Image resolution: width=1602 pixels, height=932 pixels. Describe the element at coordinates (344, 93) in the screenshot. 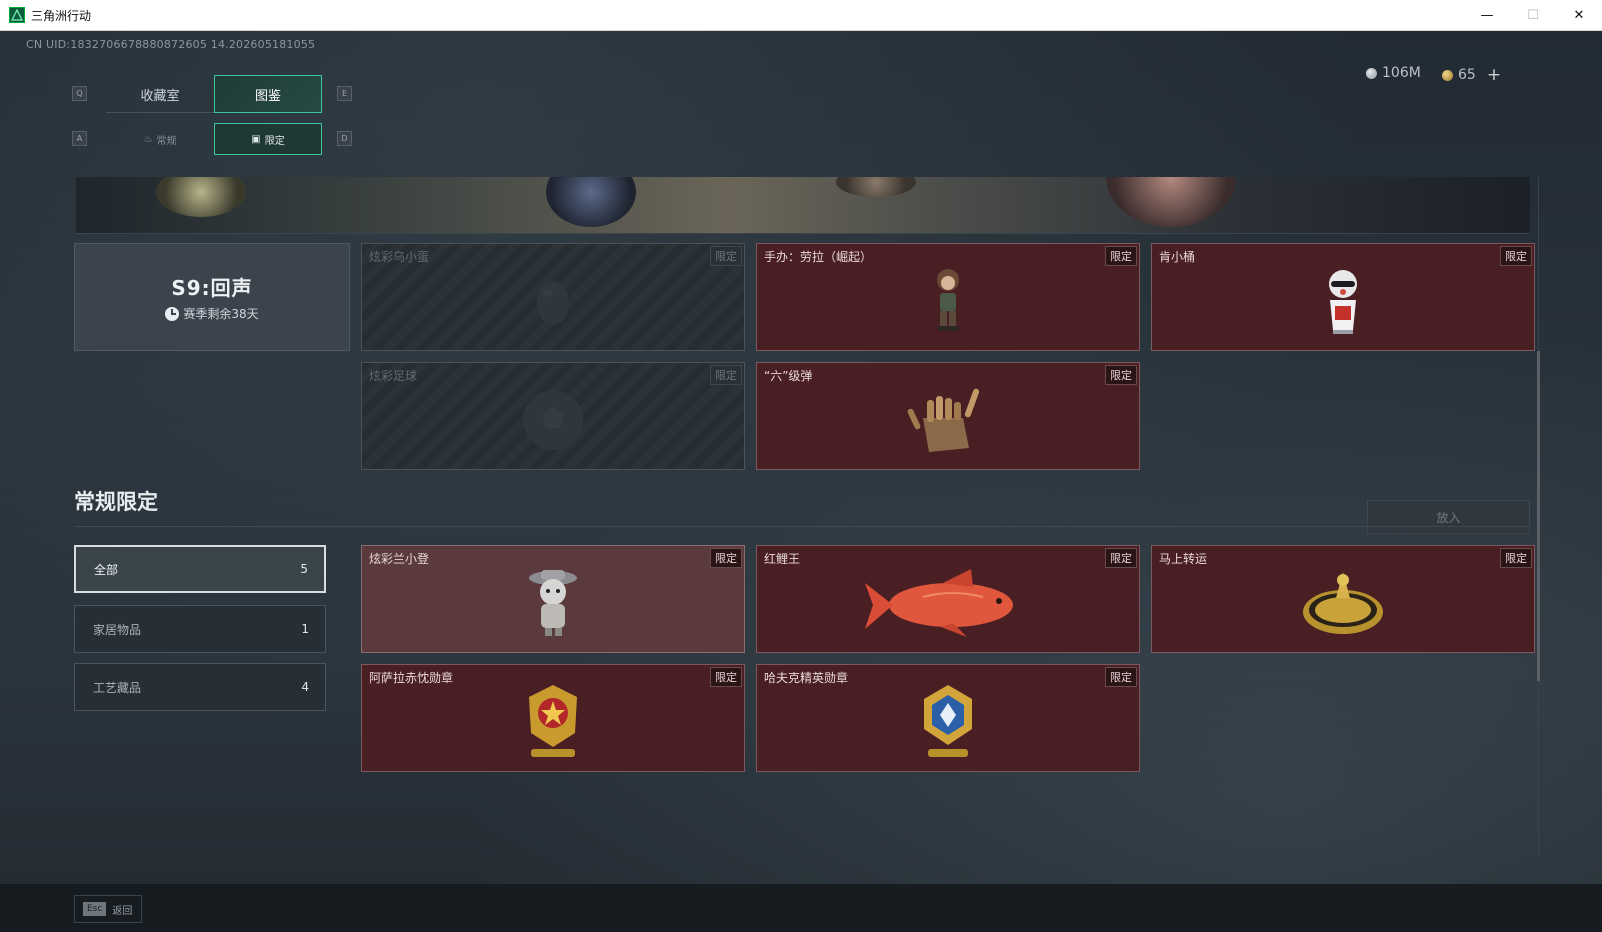

I see `key-hint-e: E` at that location.